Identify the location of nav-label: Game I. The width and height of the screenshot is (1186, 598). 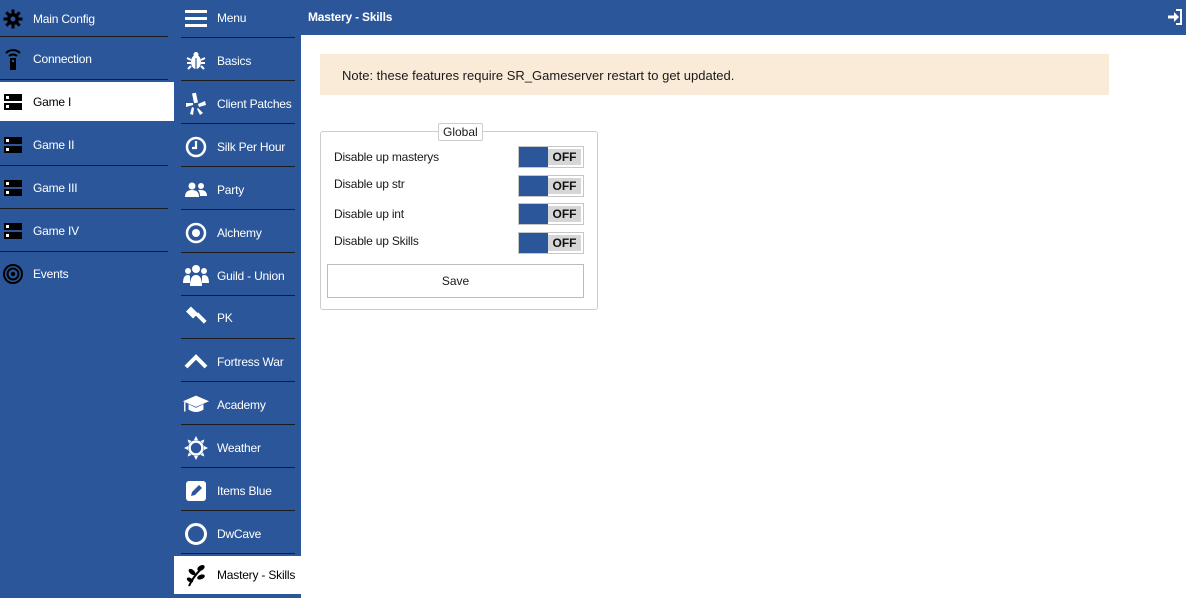
(52, 101).